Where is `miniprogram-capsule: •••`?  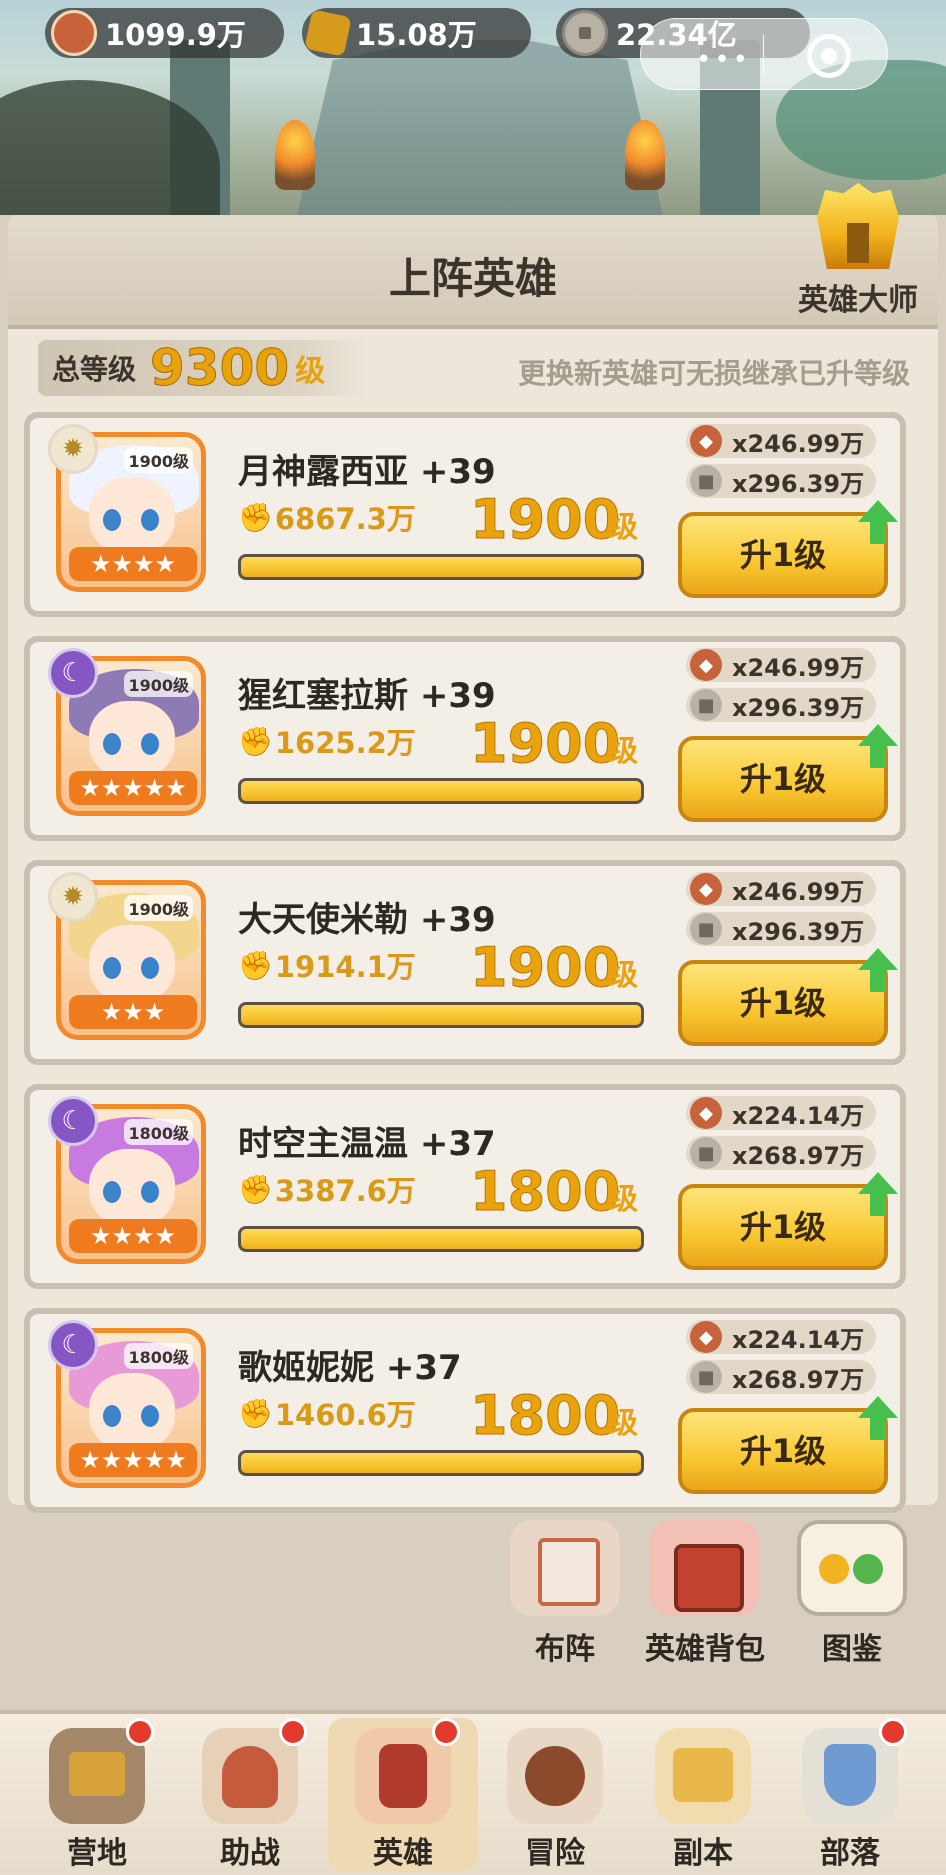 miniprogram-capsule: ••• is located at coordinates (764, 54).